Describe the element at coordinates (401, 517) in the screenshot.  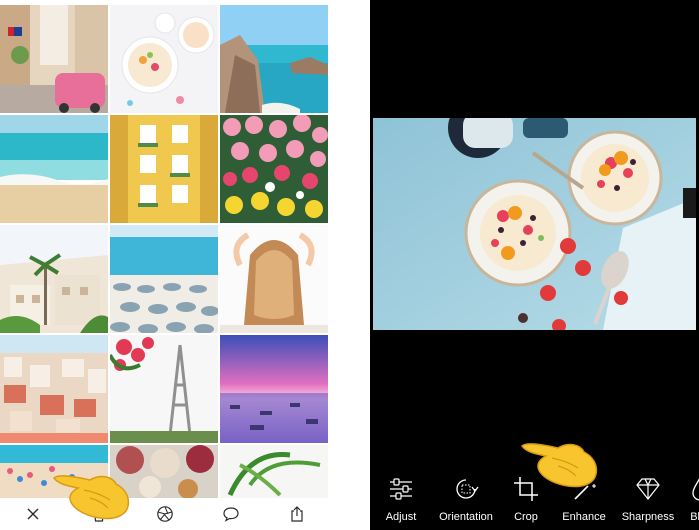
I see `tool-adjust-label: Adjust` at that location.